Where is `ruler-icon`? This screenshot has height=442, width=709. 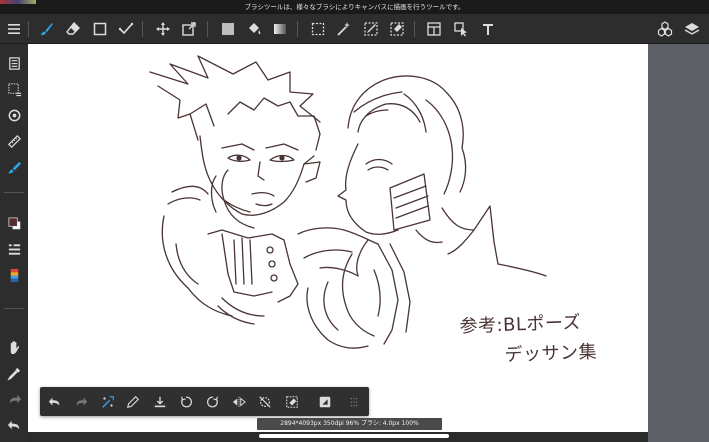
ruler-icon is located at coordinates (14, 141).